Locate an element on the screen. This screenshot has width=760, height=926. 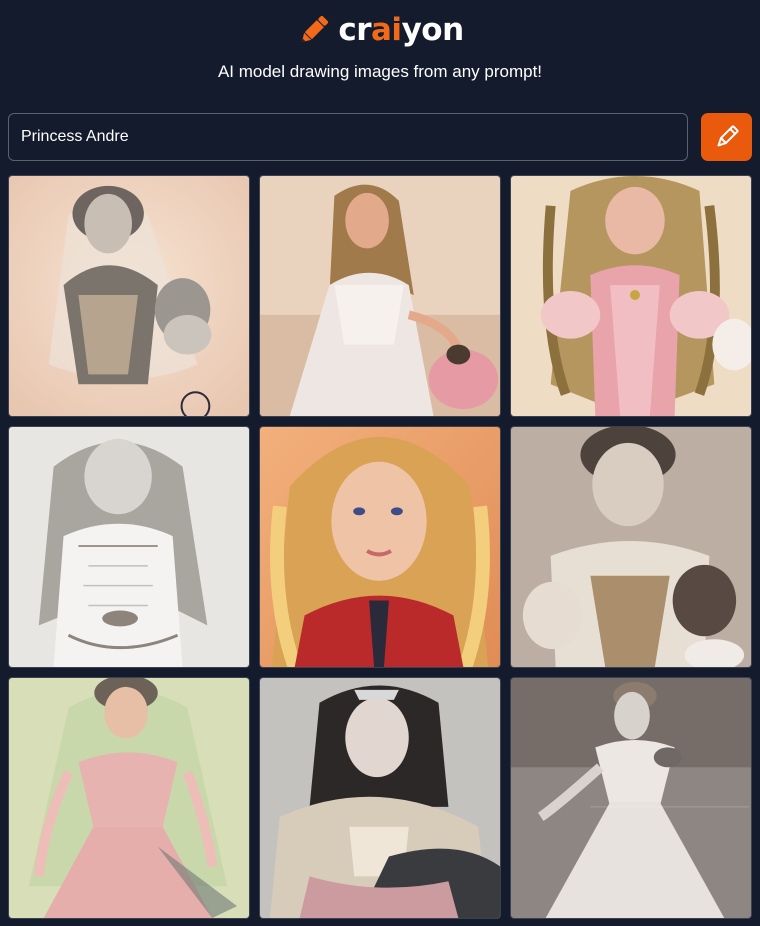
brand-accent: ai is located at coordinates (386, 30).